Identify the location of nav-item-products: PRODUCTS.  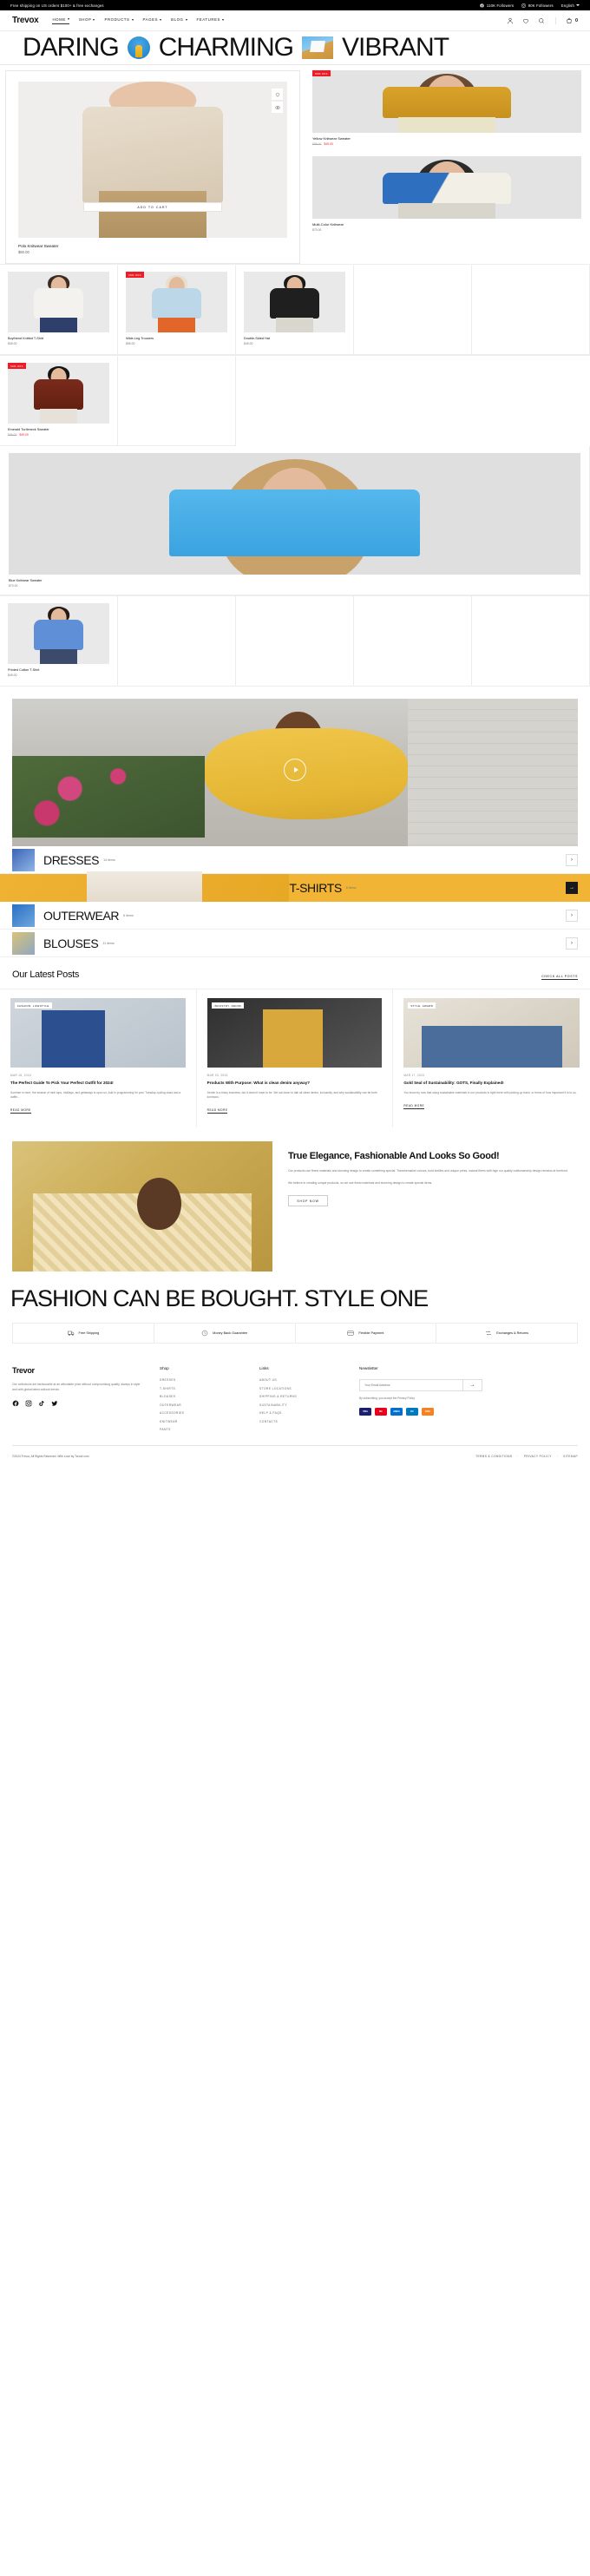
(119, 20).